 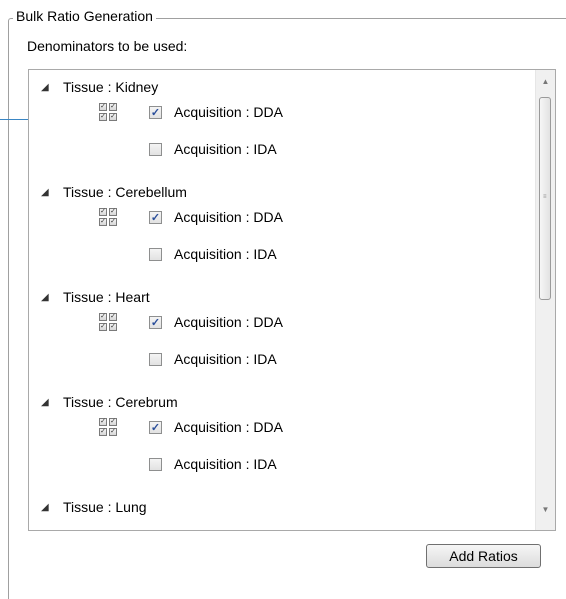 I want to click on scroll-up-icon: ▲, so click(x=545, y=81).